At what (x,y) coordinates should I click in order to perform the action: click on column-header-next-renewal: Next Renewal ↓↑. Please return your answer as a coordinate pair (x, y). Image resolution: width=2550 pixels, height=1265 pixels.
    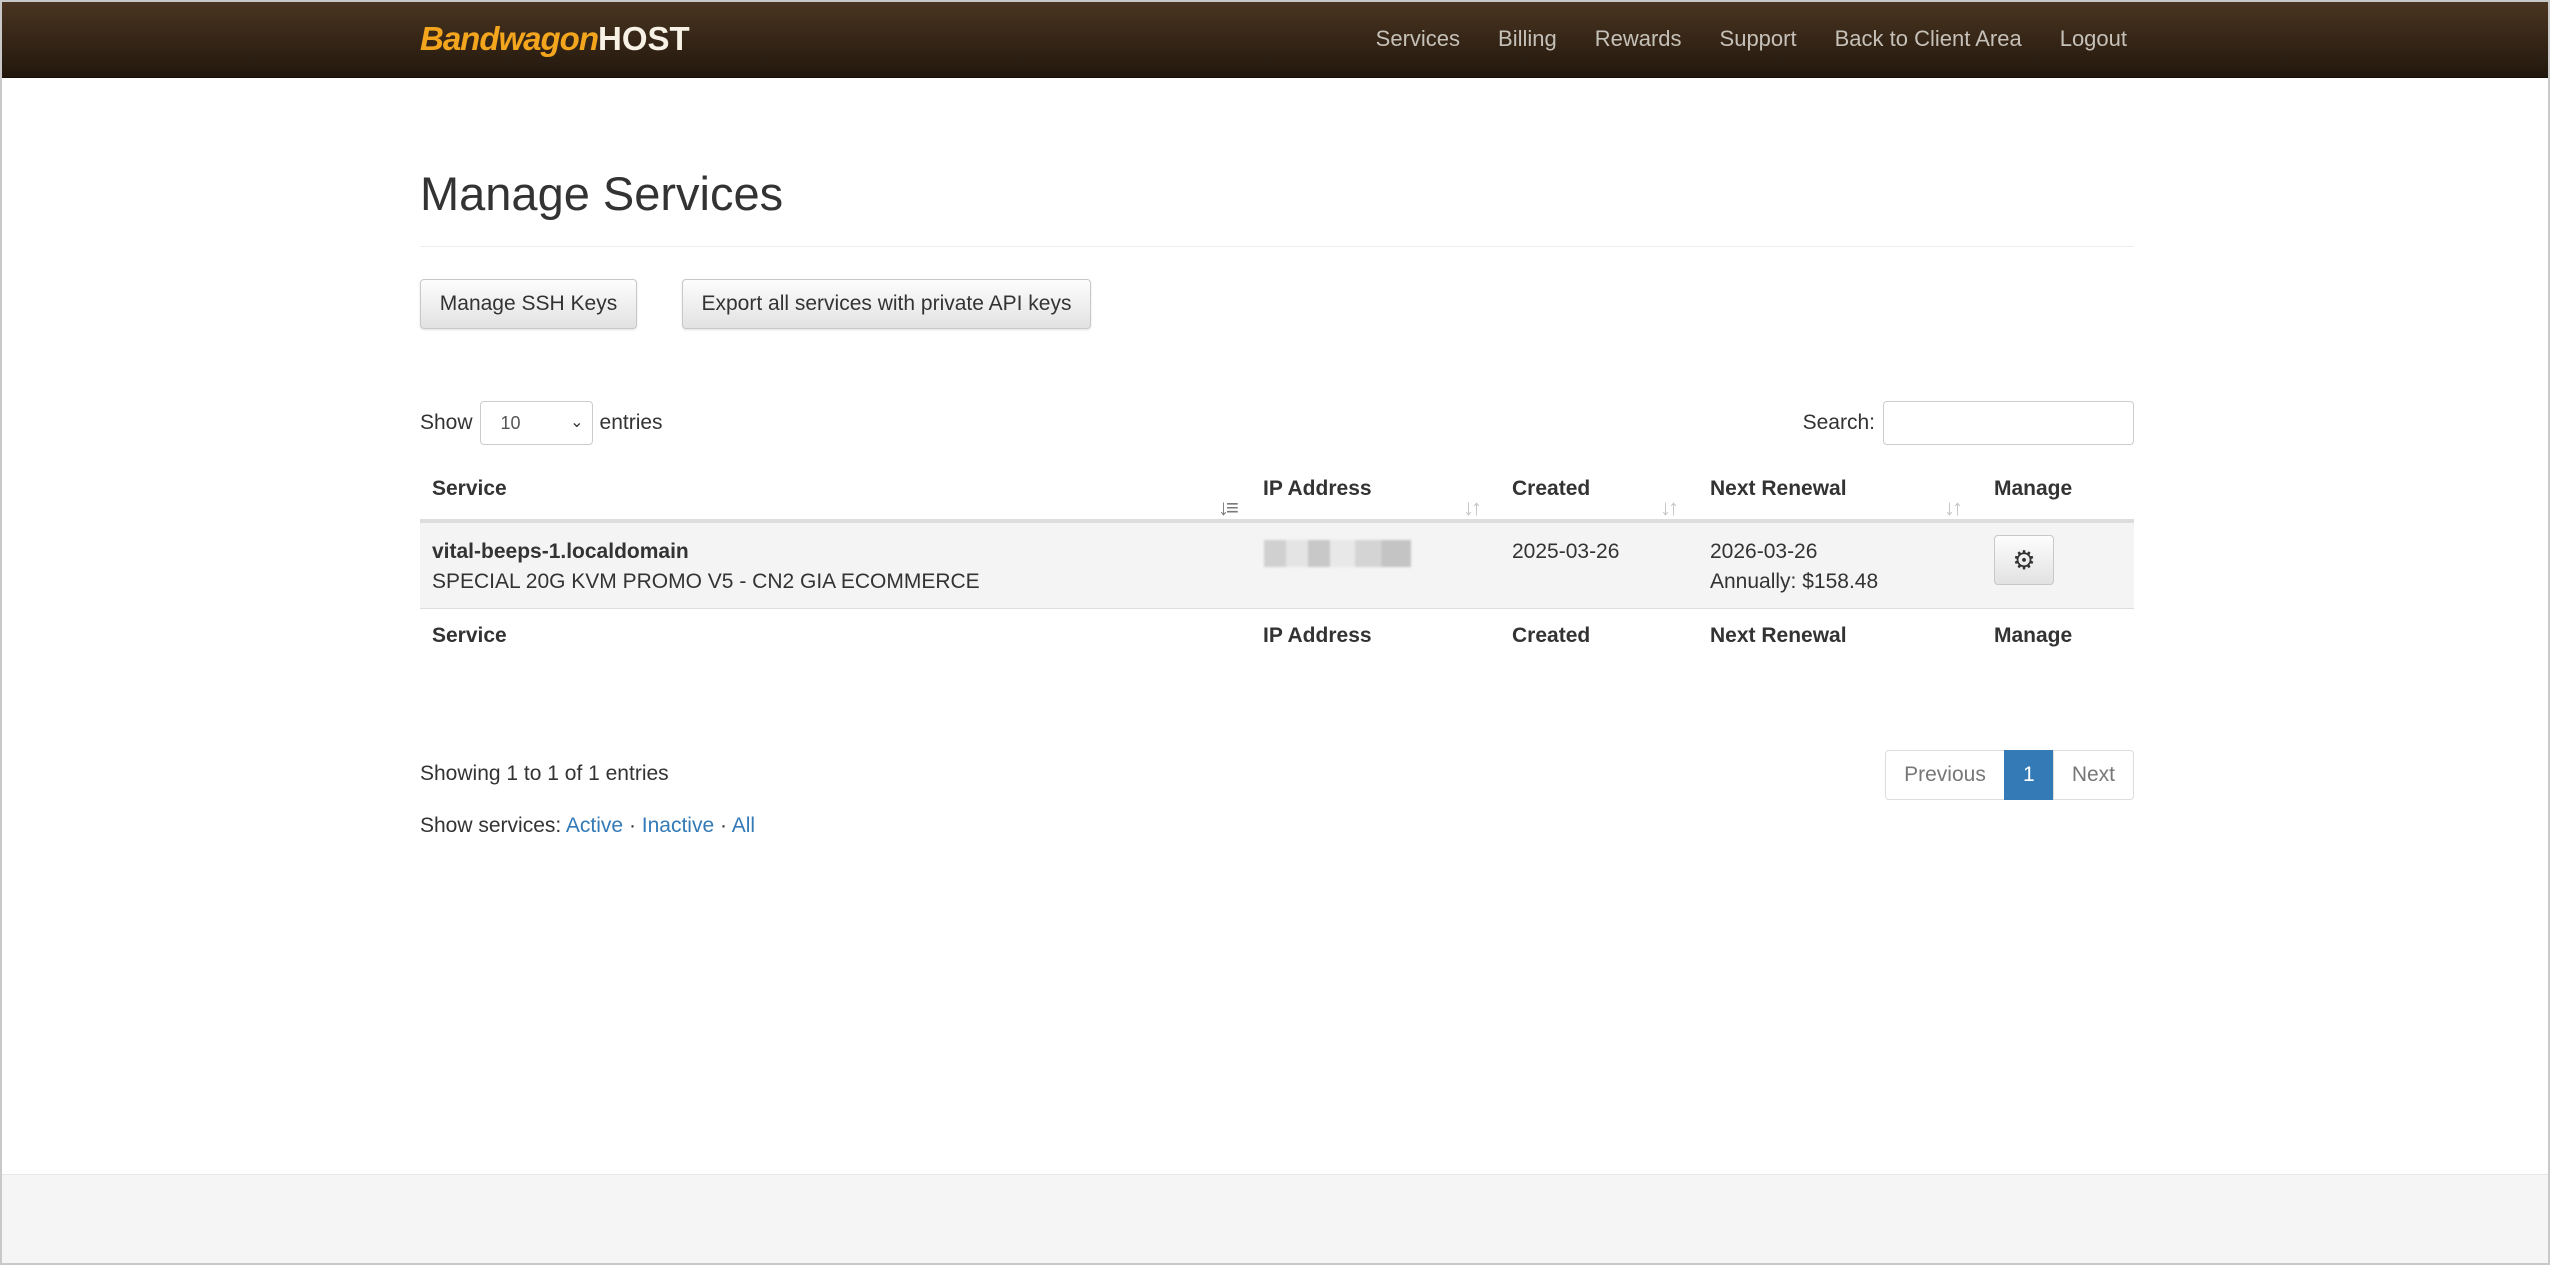
    Looking at the image, I should click on (1840, 488).